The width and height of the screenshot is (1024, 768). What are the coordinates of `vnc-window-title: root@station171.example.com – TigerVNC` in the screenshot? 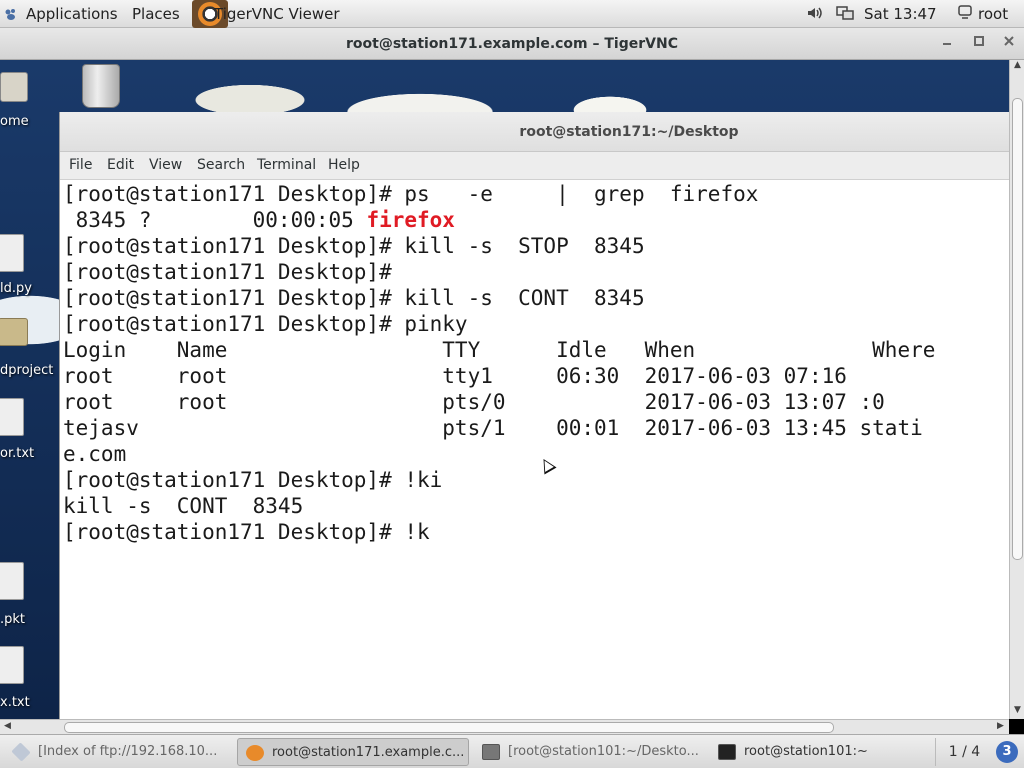 It's located at (512, 44).